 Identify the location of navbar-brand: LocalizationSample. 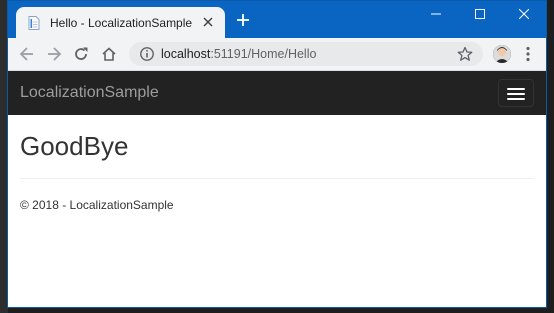
(89, 93).